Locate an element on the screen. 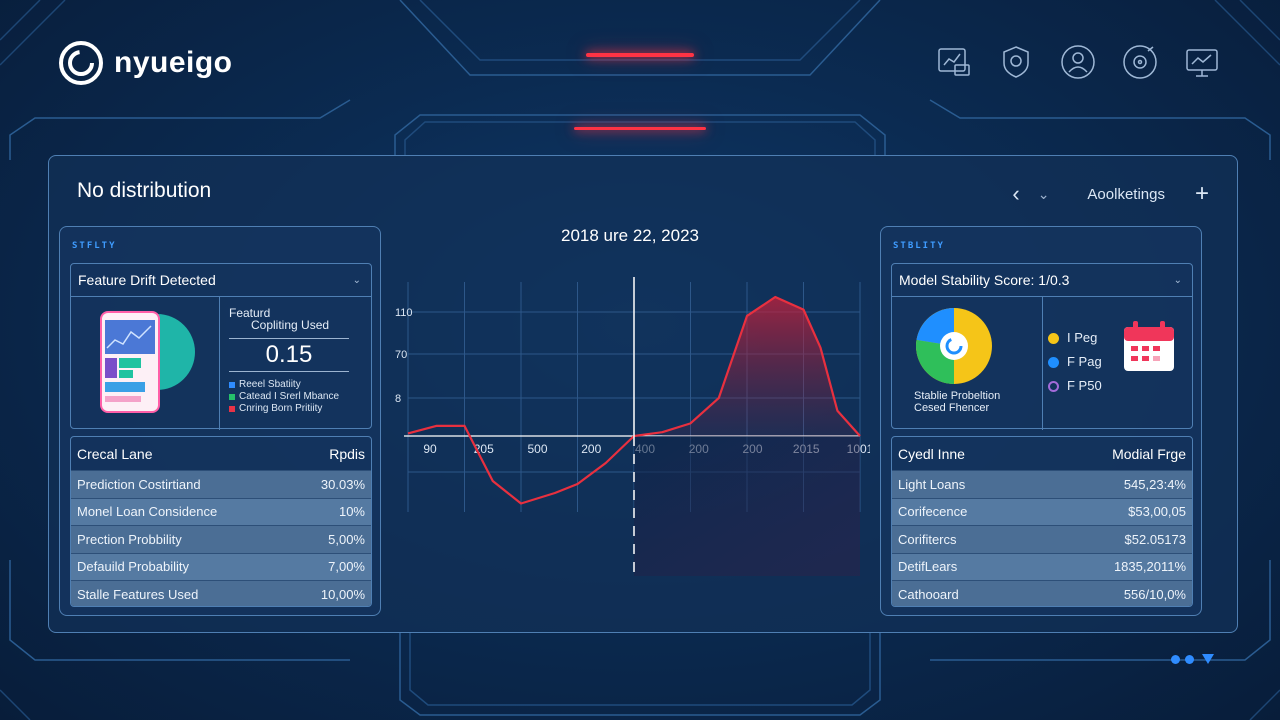  y-tick-label: 110 is located at coordinates (404, 313).